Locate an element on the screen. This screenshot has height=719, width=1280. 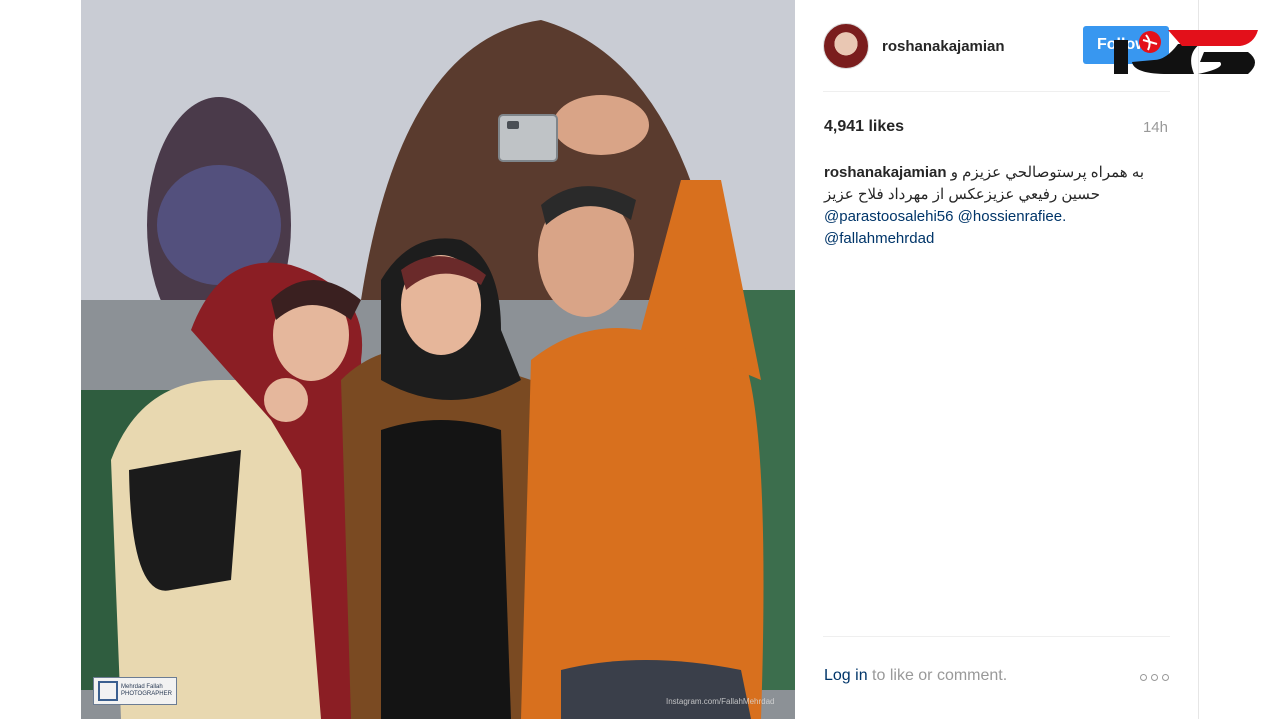
login-link: Log in is located at coordinates (846, 675).